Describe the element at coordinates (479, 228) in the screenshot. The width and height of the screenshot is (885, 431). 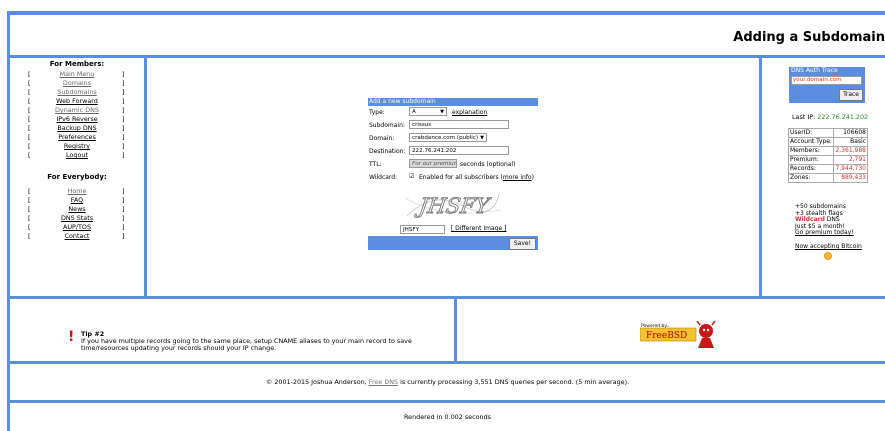
I see `different-image-link: [ Different Image ]` at that location.